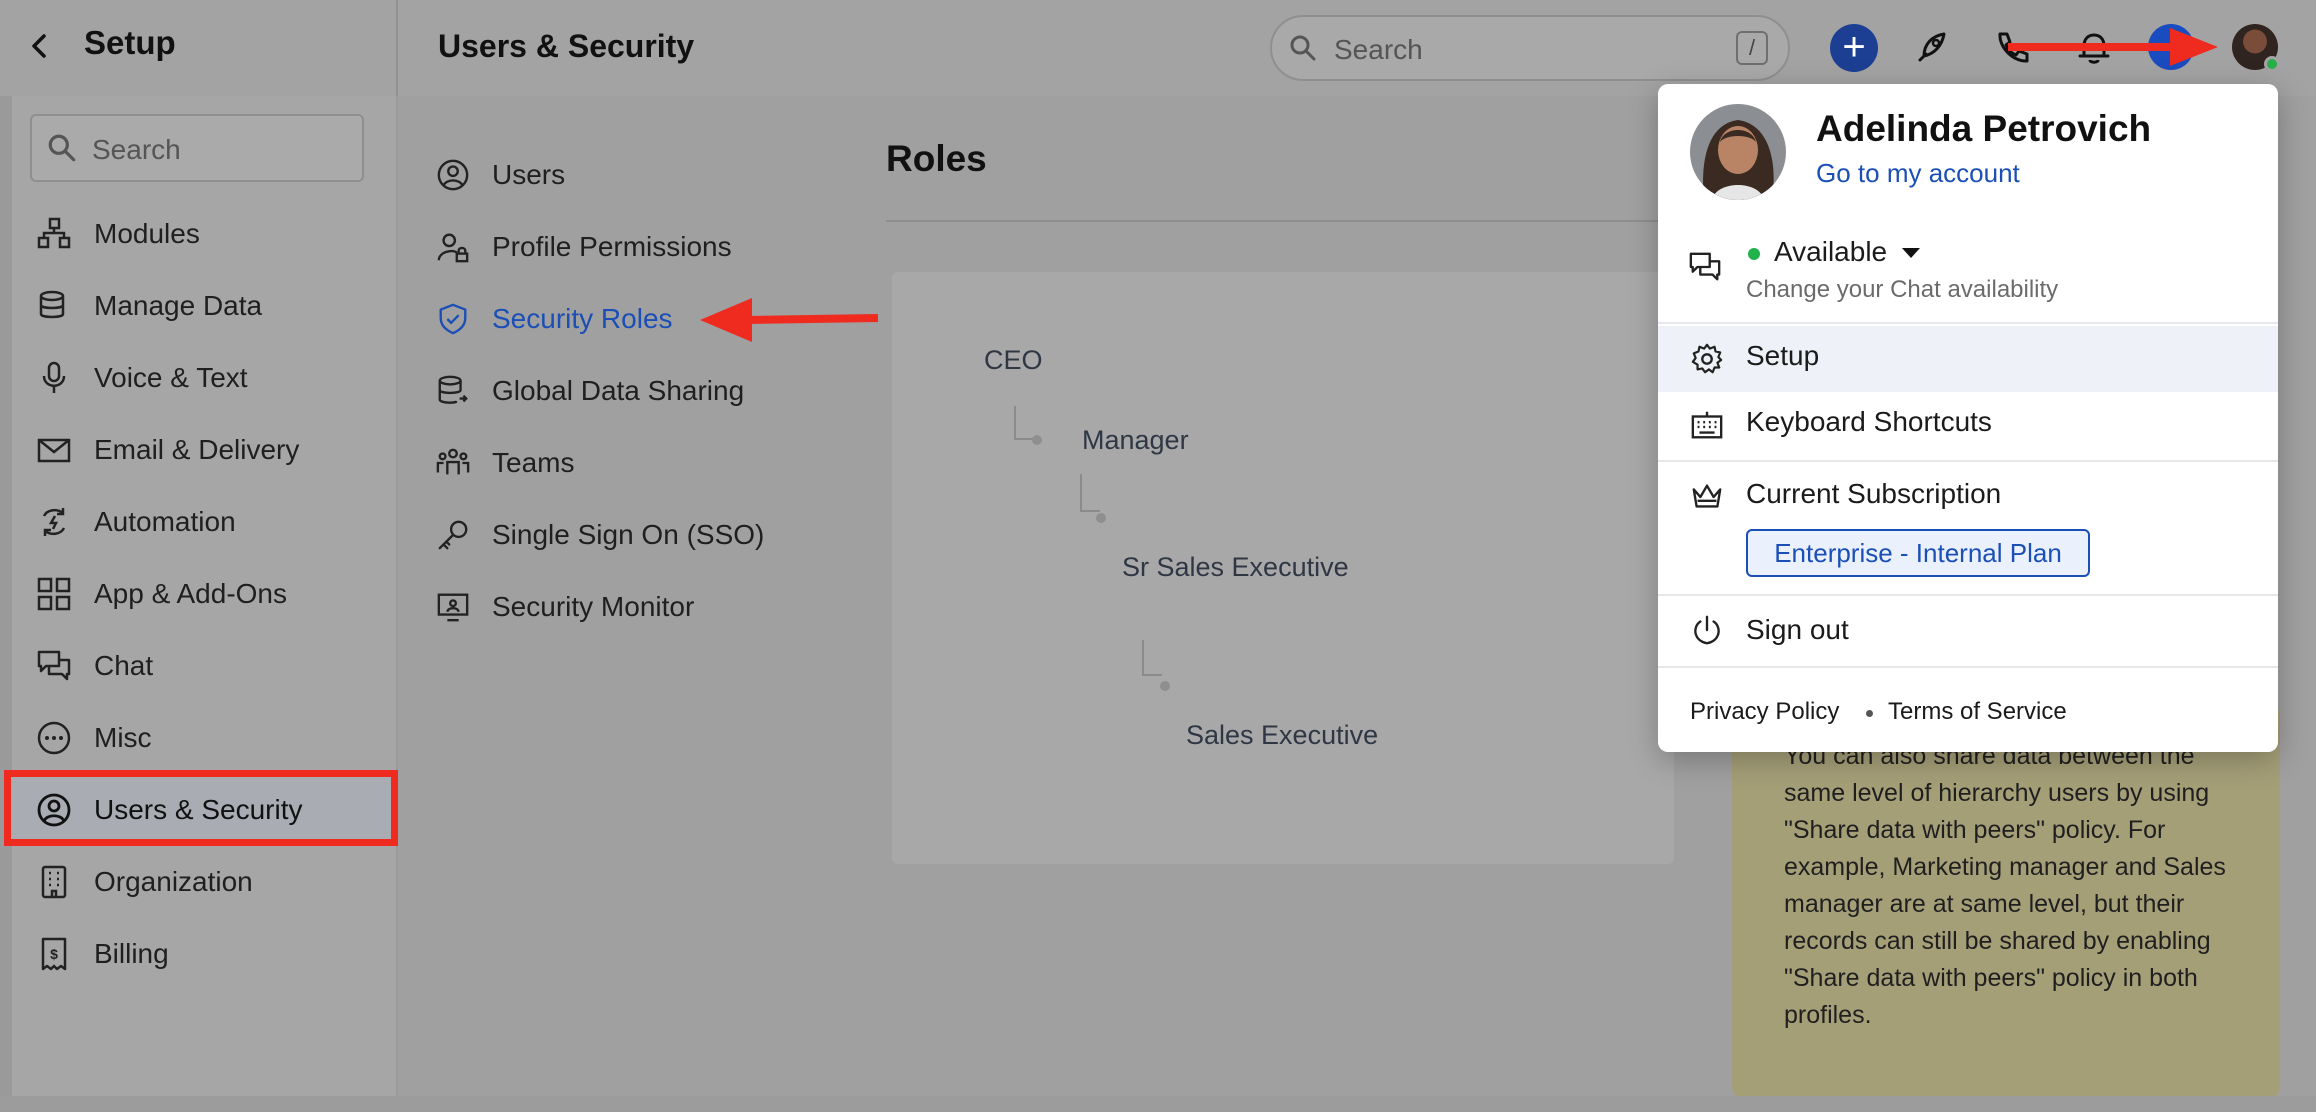  Describe the element at coordinates (789, 320) in the screenshot. I see `annotation-arrow-icon` at that location.